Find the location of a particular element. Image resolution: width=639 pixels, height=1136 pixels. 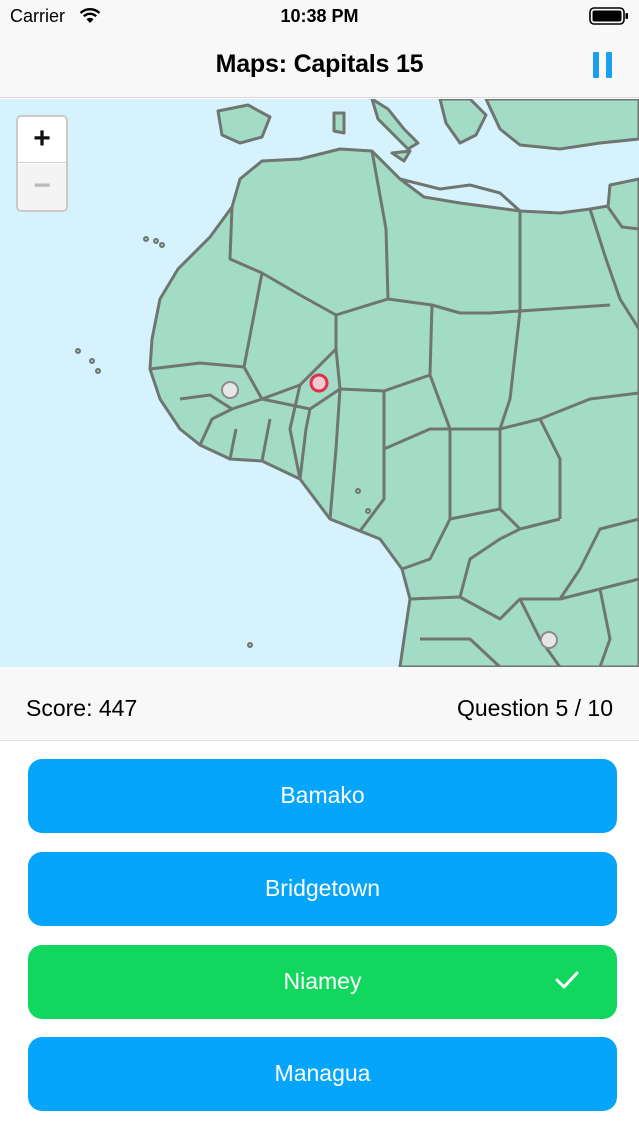

answer-button-managua: Managua is located at coordinates (322, 1074).